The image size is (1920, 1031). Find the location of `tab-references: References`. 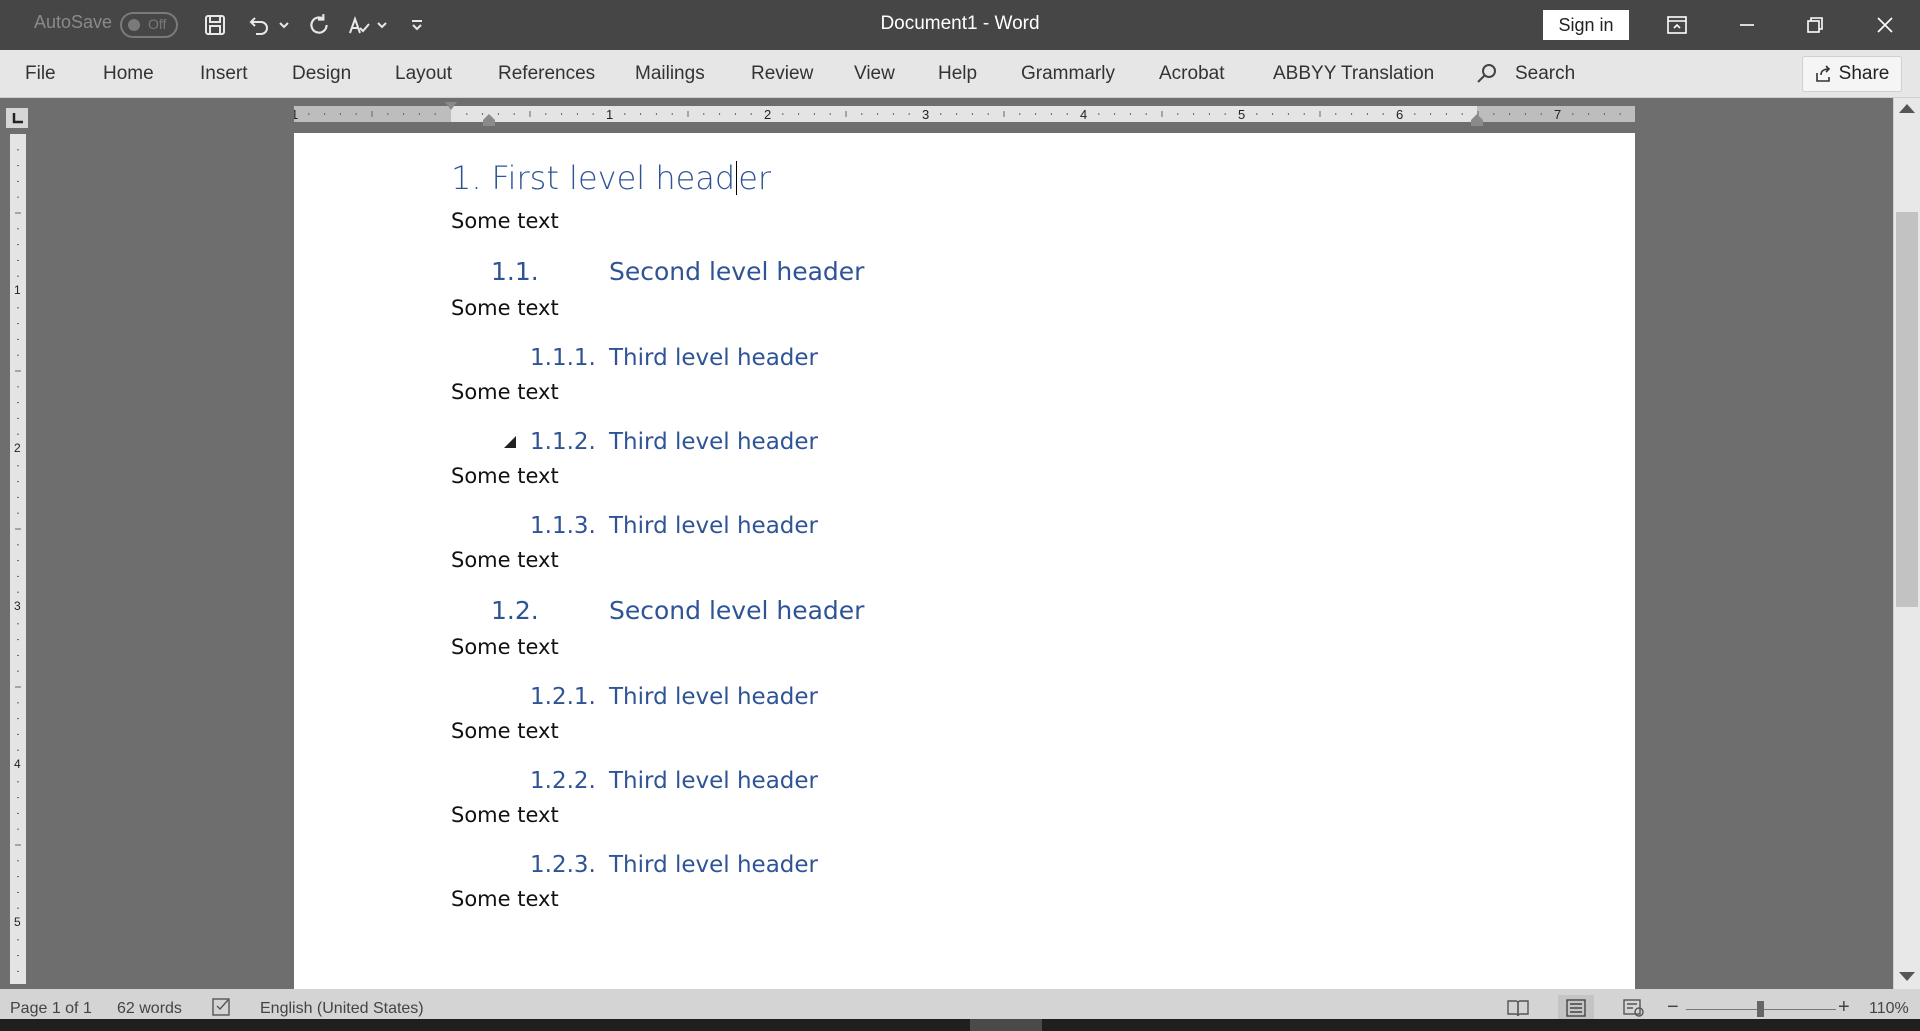

tab-references: References is located at coordinates (546, 74).